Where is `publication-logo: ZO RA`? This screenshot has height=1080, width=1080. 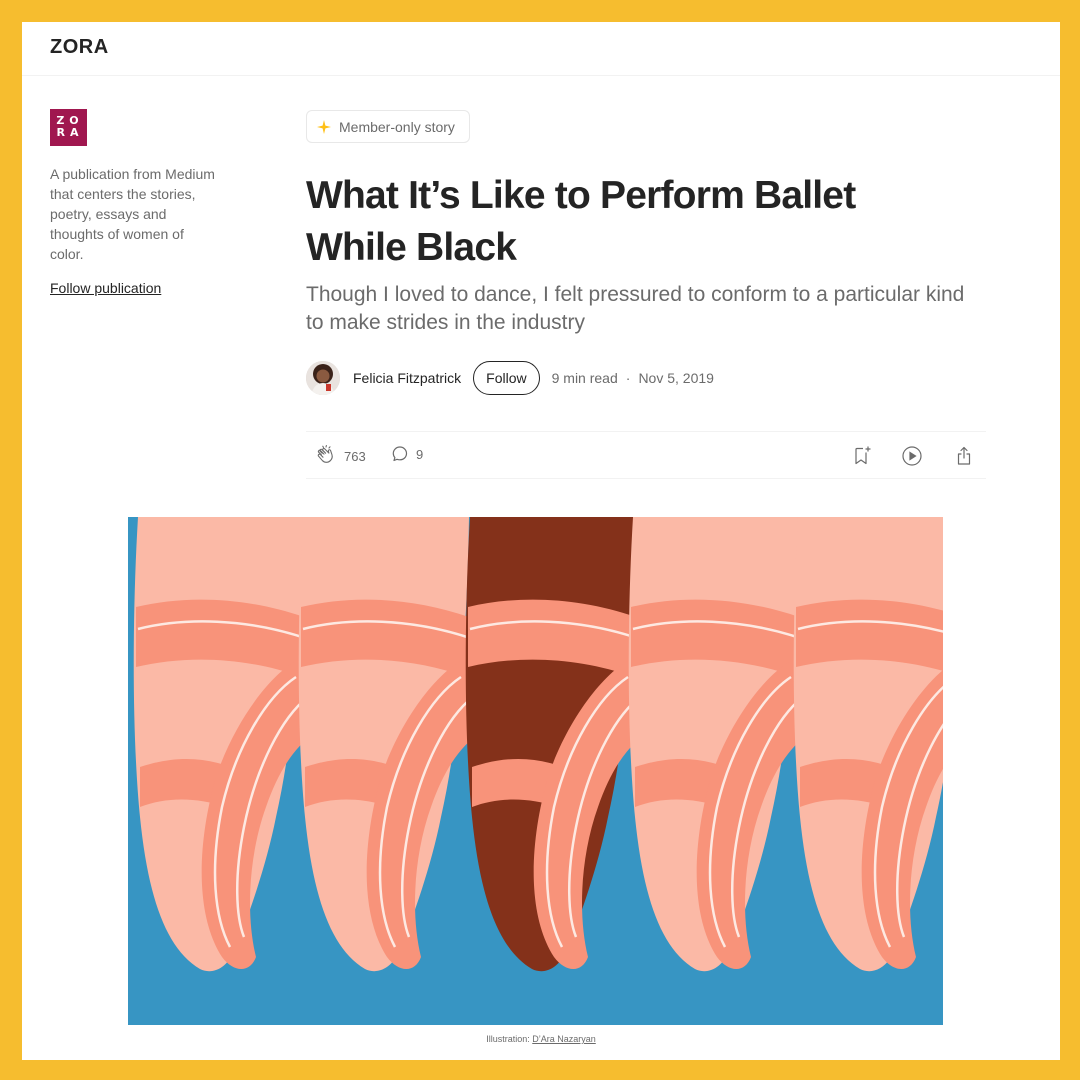
publication-logo: ZO RA is located at coordinates (68, 127).